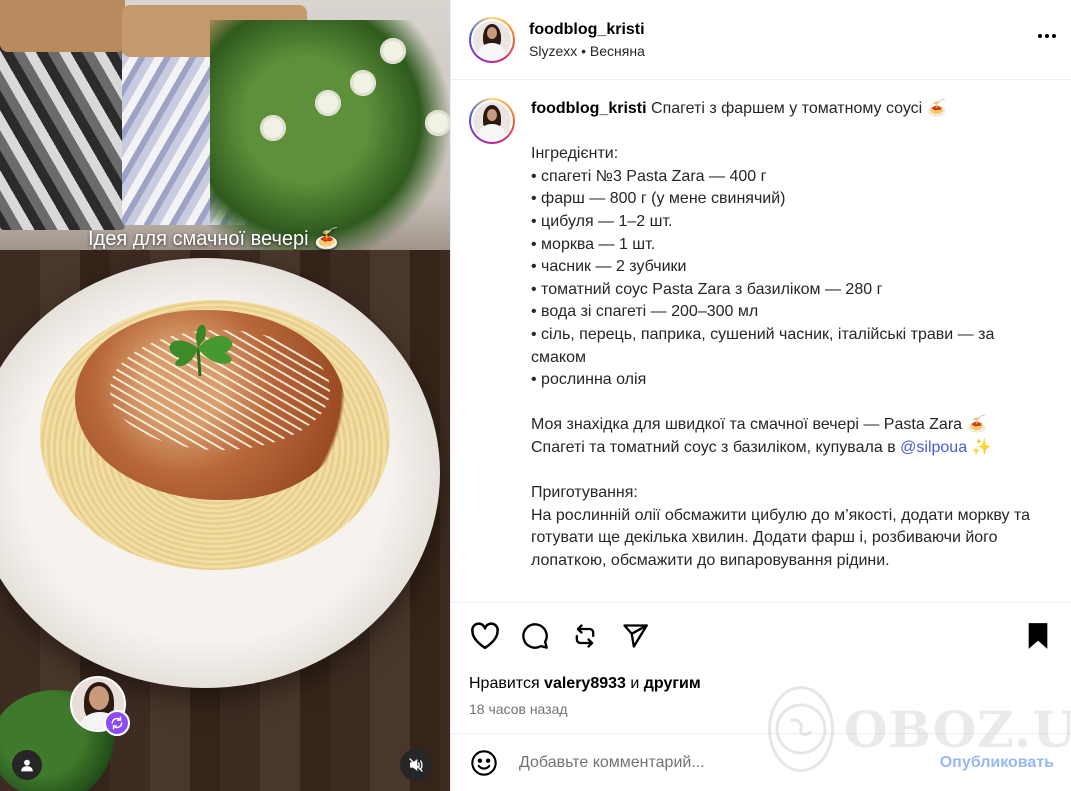 This screenshot has height=791, width=1071. Describe the element at coordinates (593, 244) in the screenshot. I see `ingredient-item: • морква — 1 шт.` at that location.